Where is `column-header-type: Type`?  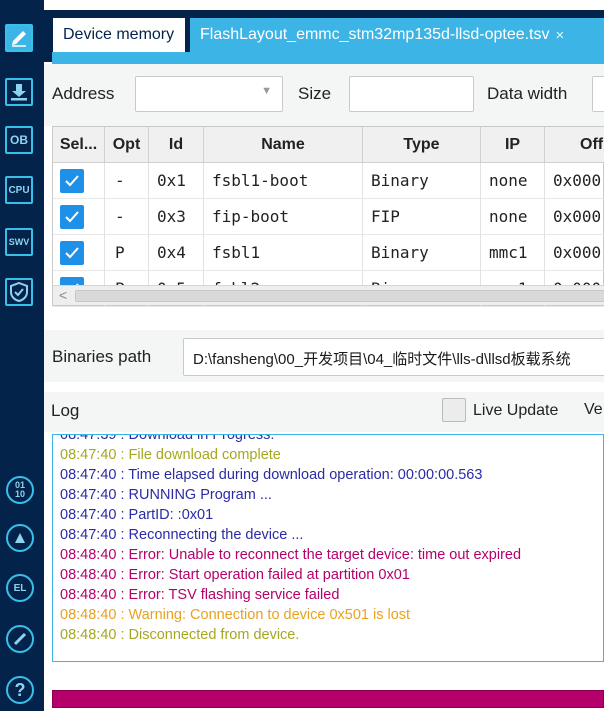 column-header-type: Type is located at coordinates (422, 145).